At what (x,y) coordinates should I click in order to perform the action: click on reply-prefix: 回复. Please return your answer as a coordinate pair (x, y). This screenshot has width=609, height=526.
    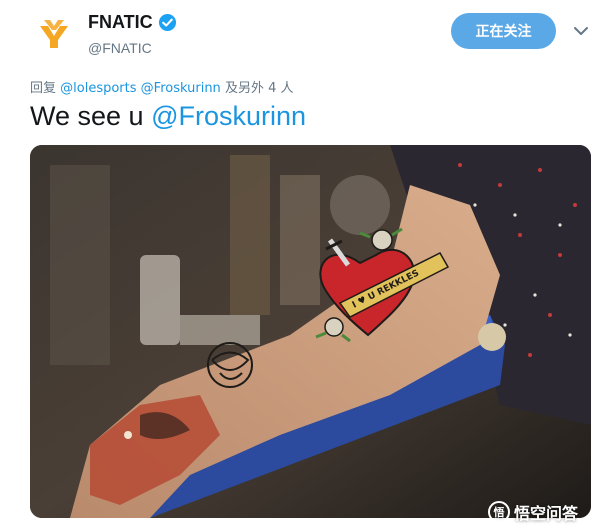
    Looking at the image, I should click on (43, 88).